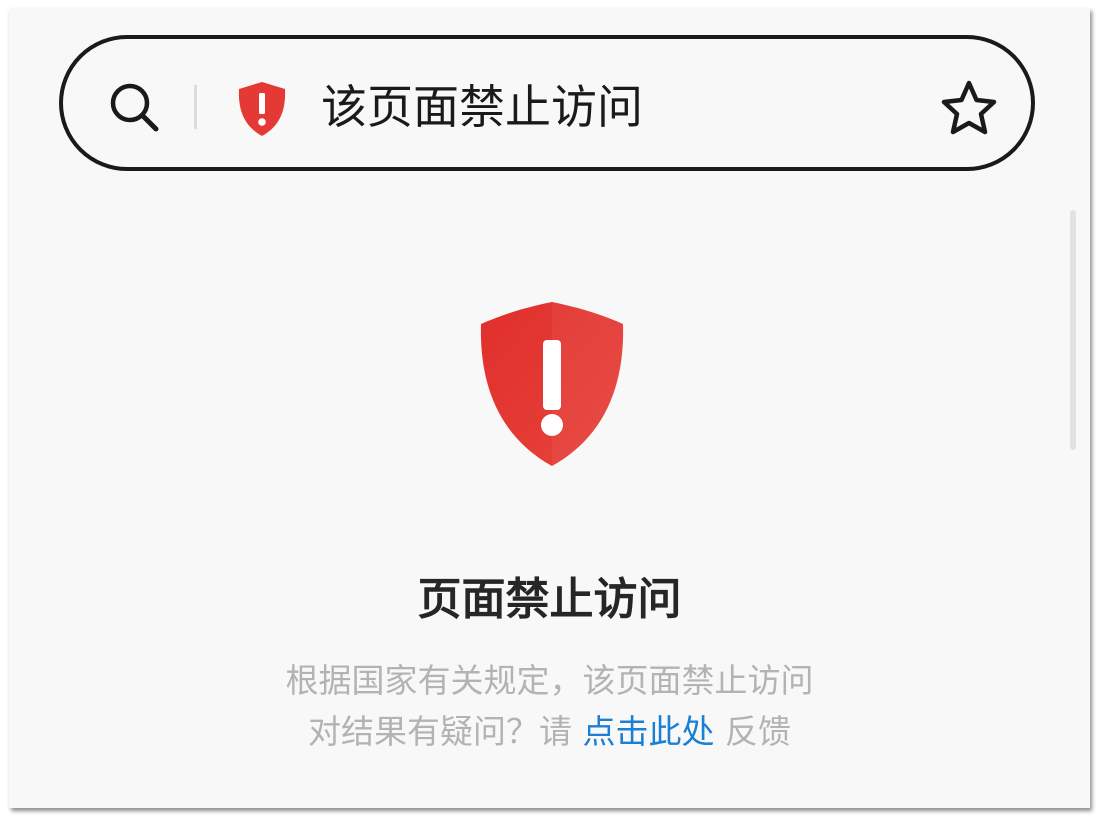  I want to click on block-description: 根据国家有关规定，该页面禁止访问, so click(549, 680).